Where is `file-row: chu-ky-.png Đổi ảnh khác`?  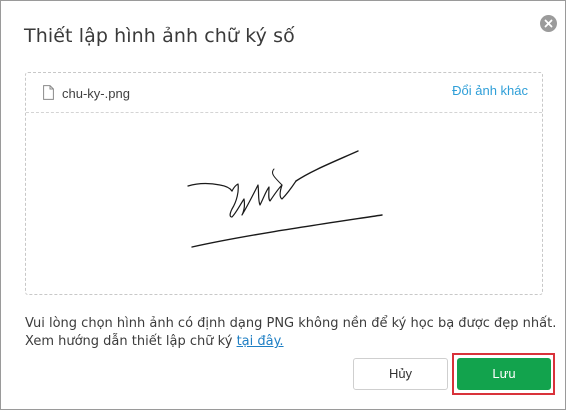
file-row: chu-ky-.png Đổi ảnh khác is located at coordinates (284, 93).